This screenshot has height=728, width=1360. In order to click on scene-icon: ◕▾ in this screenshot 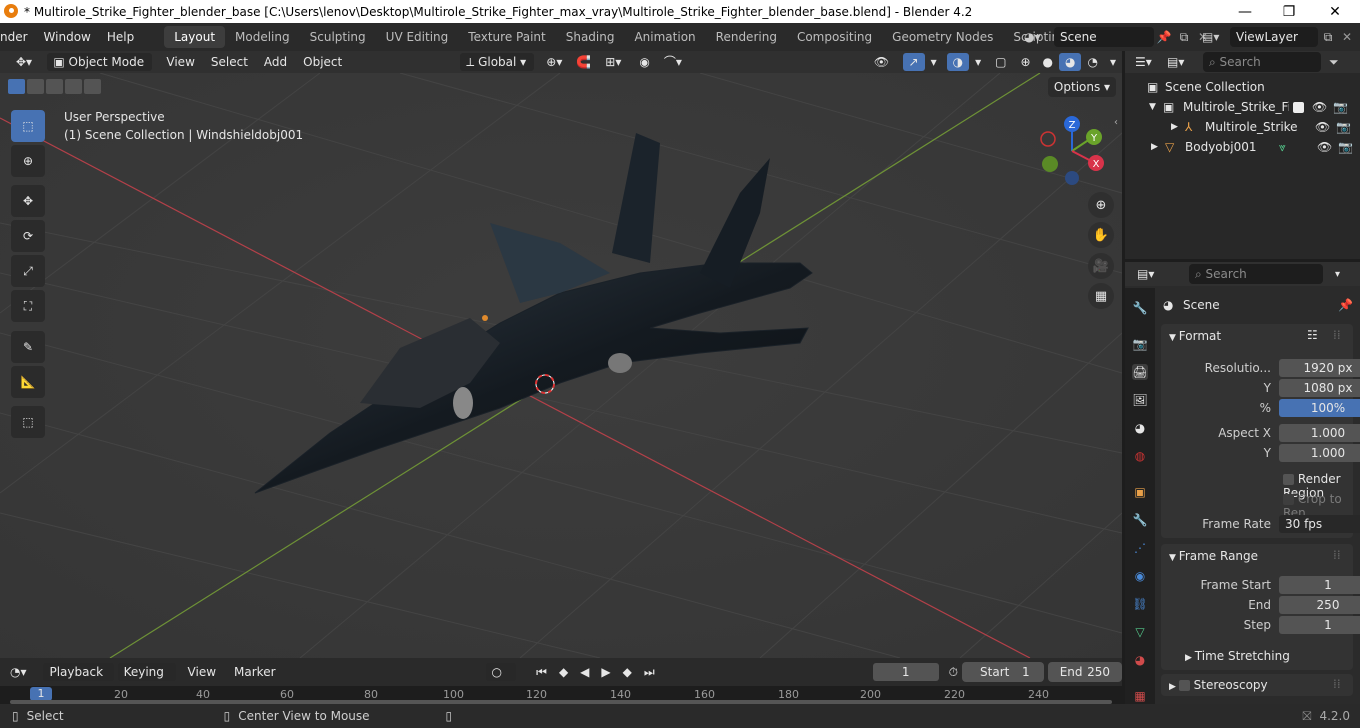, I will do `click(1039, 37)`.